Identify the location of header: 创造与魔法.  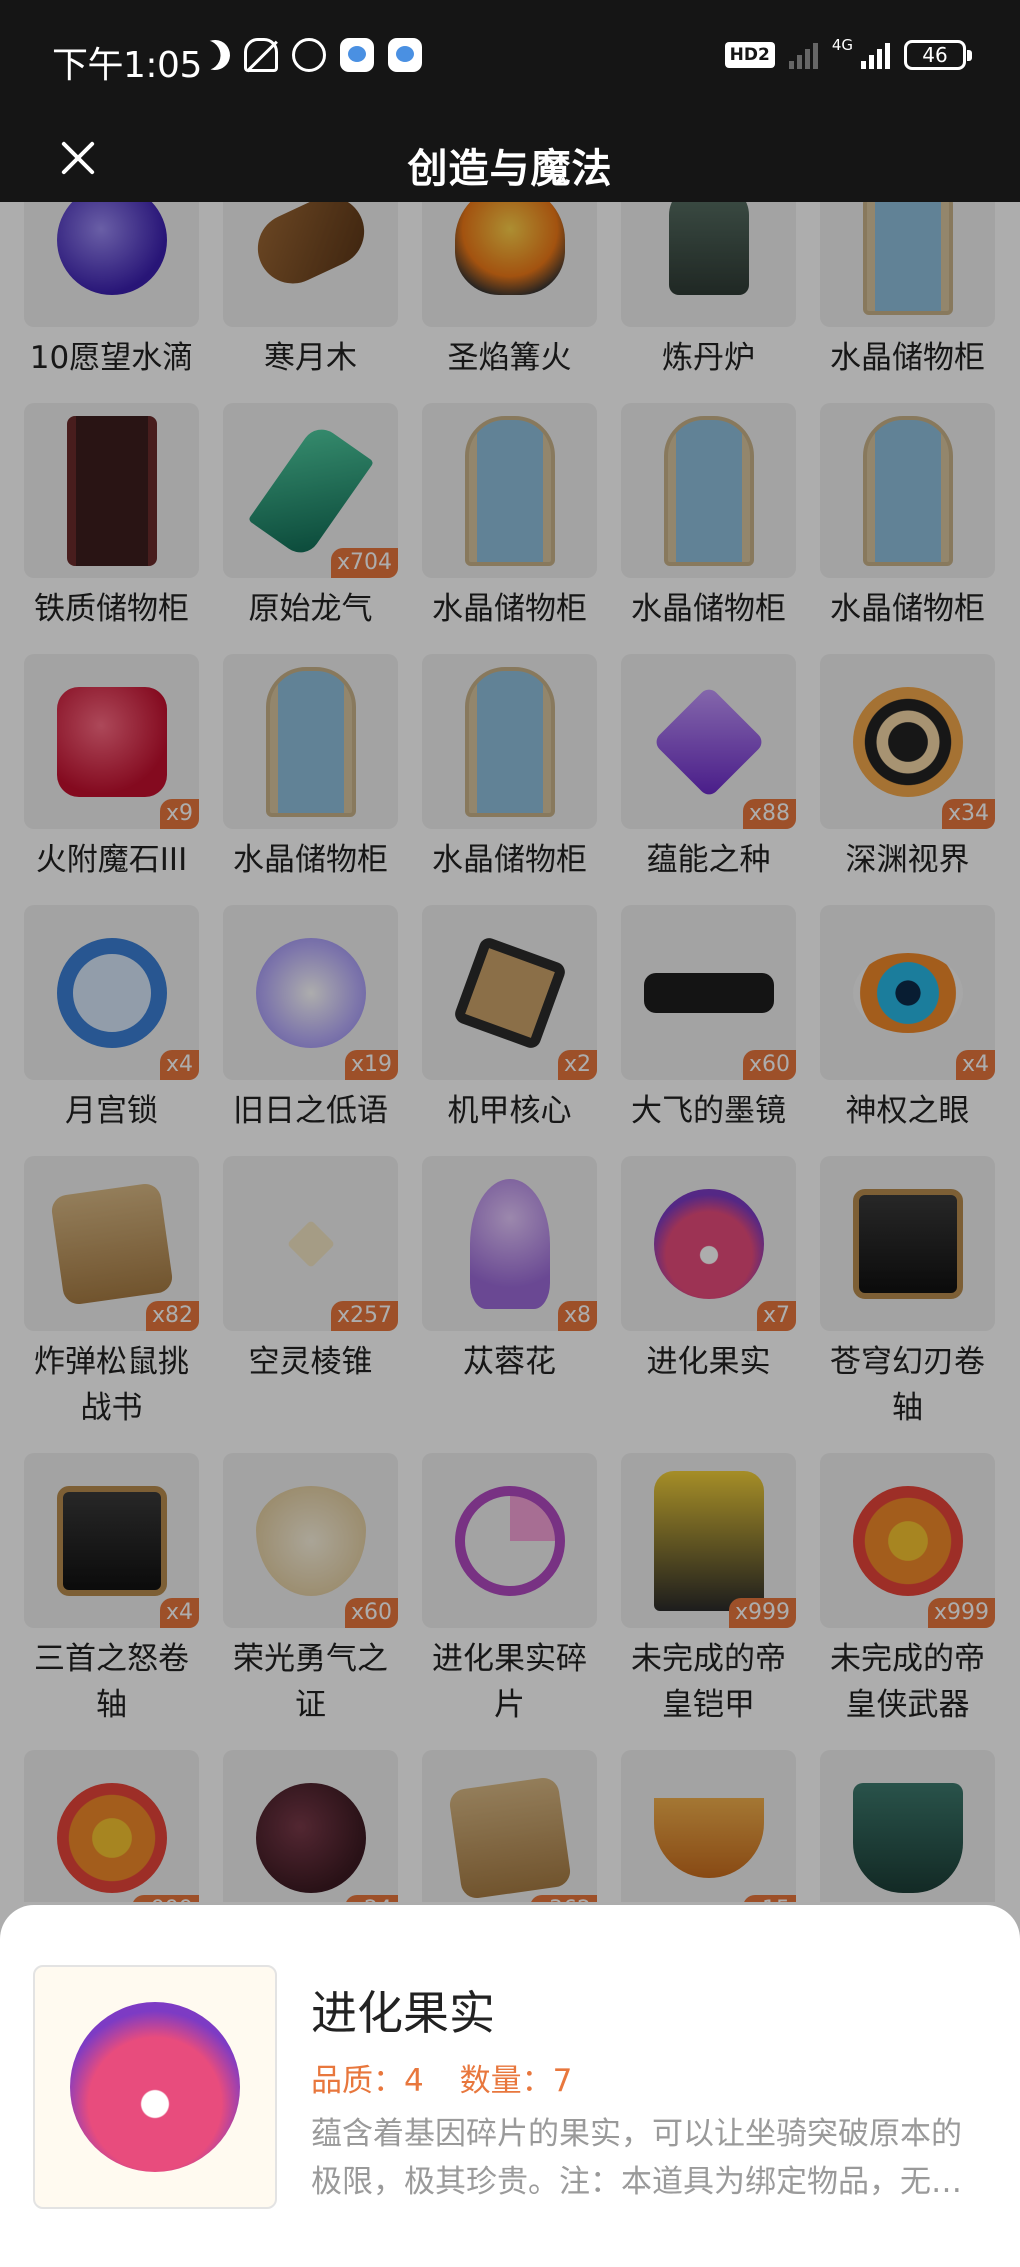
(510, 159).